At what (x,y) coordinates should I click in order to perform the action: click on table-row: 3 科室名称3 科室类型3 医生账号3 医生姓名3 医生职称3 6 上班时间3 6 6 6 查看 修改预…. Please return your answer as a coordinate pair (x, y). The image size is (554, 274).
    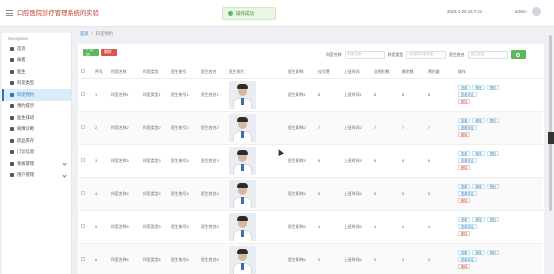
    Looking at the image, I should click on (311, 161).